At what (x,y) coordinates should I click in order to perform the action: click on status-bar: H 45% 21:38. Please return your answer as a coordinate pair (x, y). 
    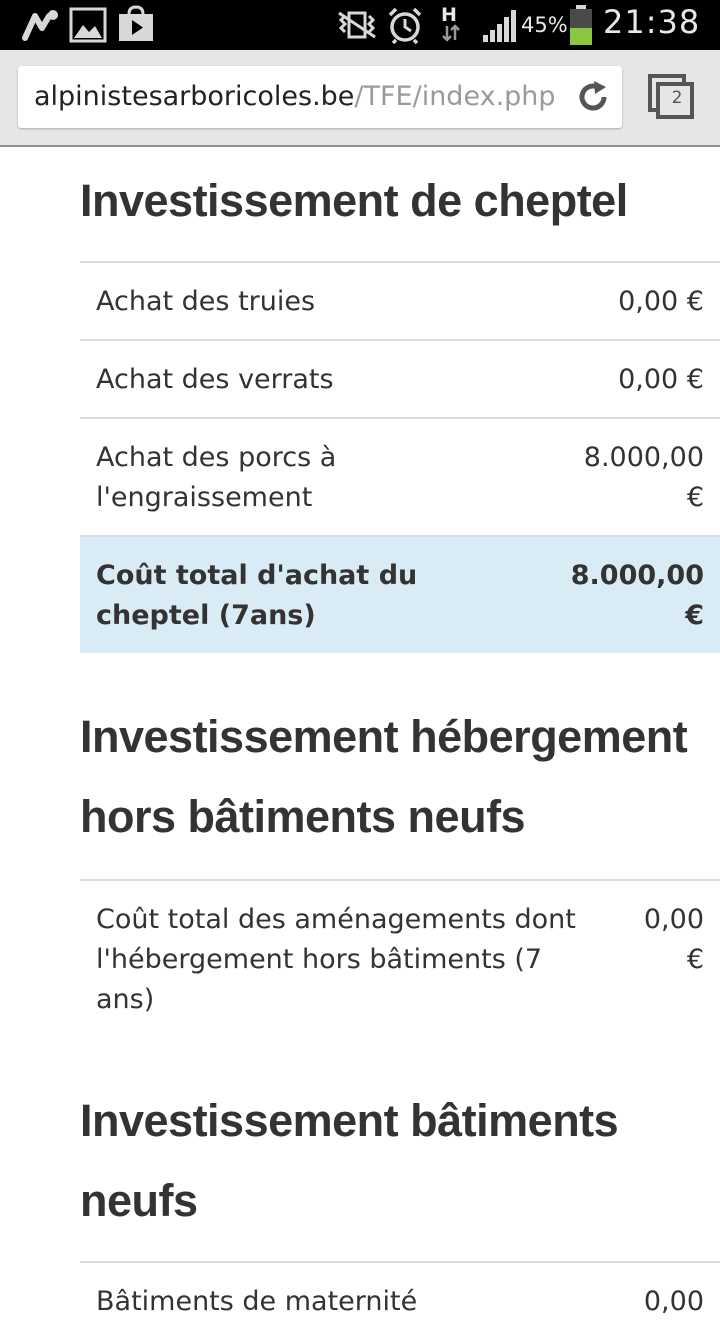
    Looking at the image, I should click on (360, 25).